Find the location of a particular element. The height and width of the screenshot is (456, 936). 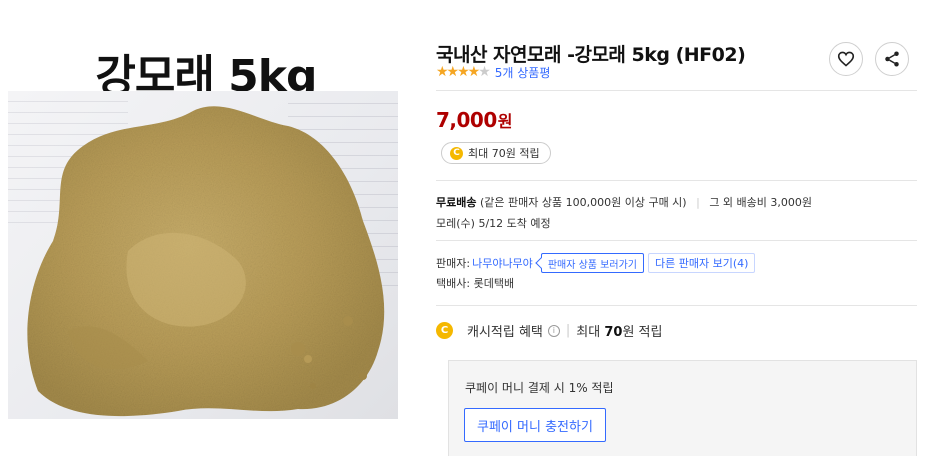

price-unit: 원 is located at coordinates (505, 121).